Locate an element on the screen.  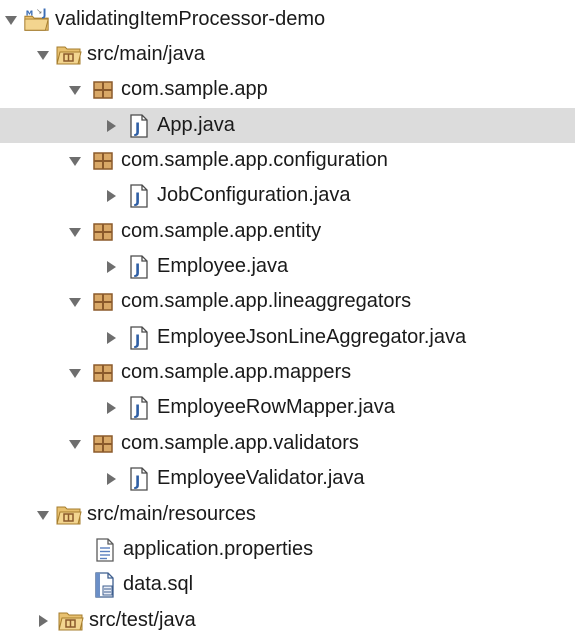
tree-row-project: M ↘ J validatingItemProcessor-demo is located at coordinates (287, 19).